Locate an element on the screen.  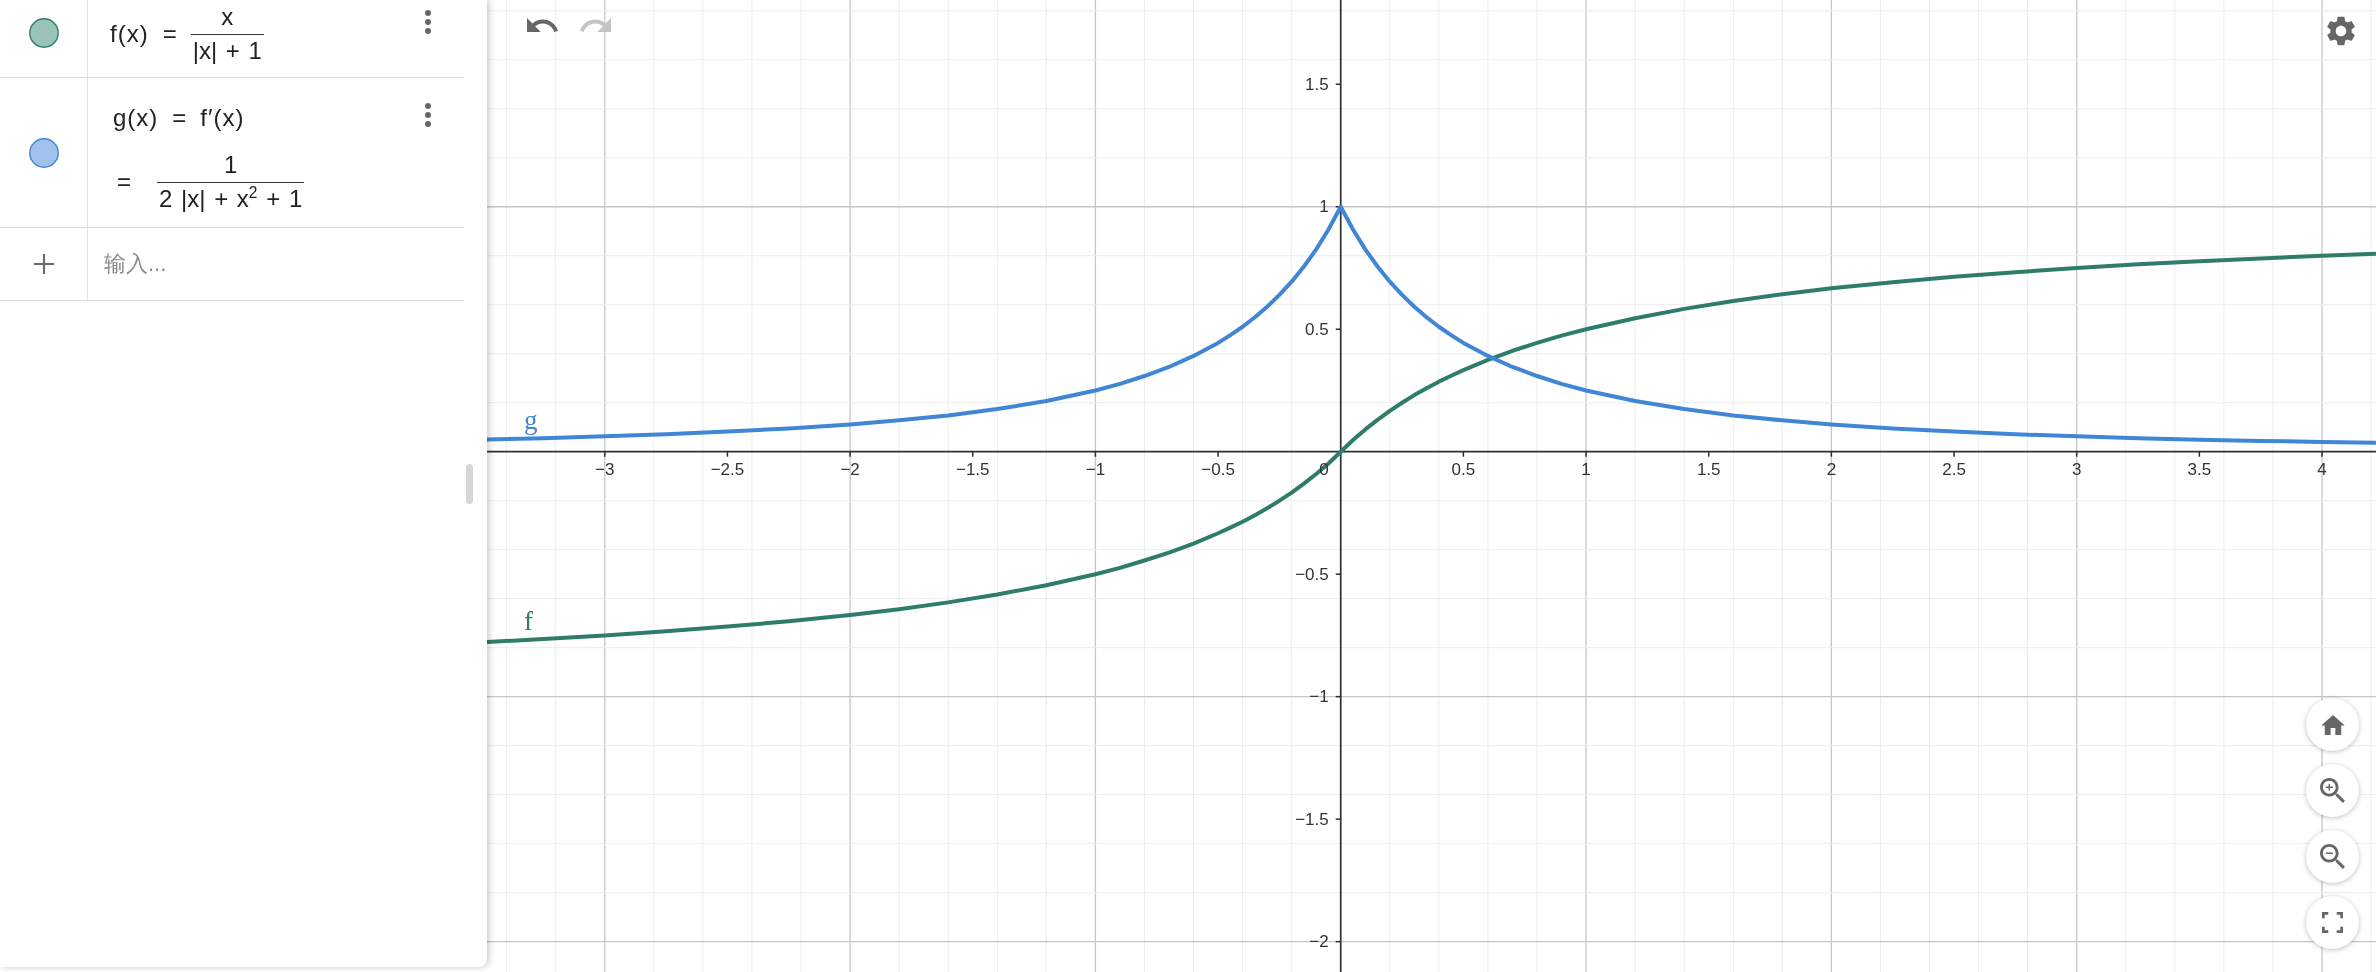
undo-button is located at coordinates (542, 25).